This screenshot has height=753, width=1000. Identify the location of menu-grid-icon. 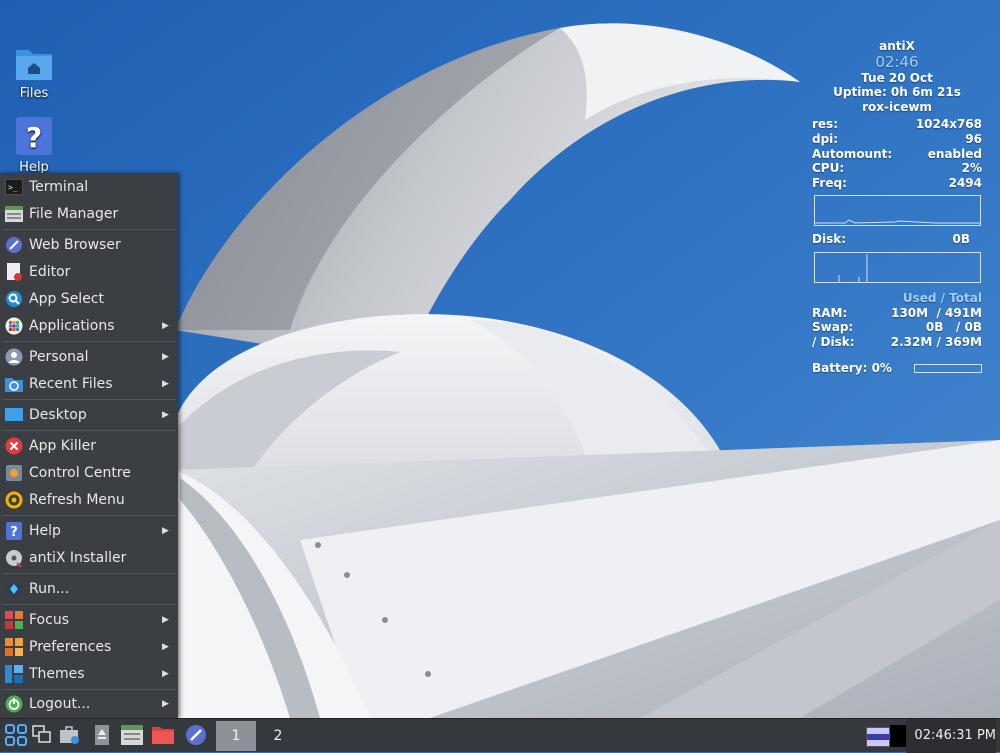
(16, 735).